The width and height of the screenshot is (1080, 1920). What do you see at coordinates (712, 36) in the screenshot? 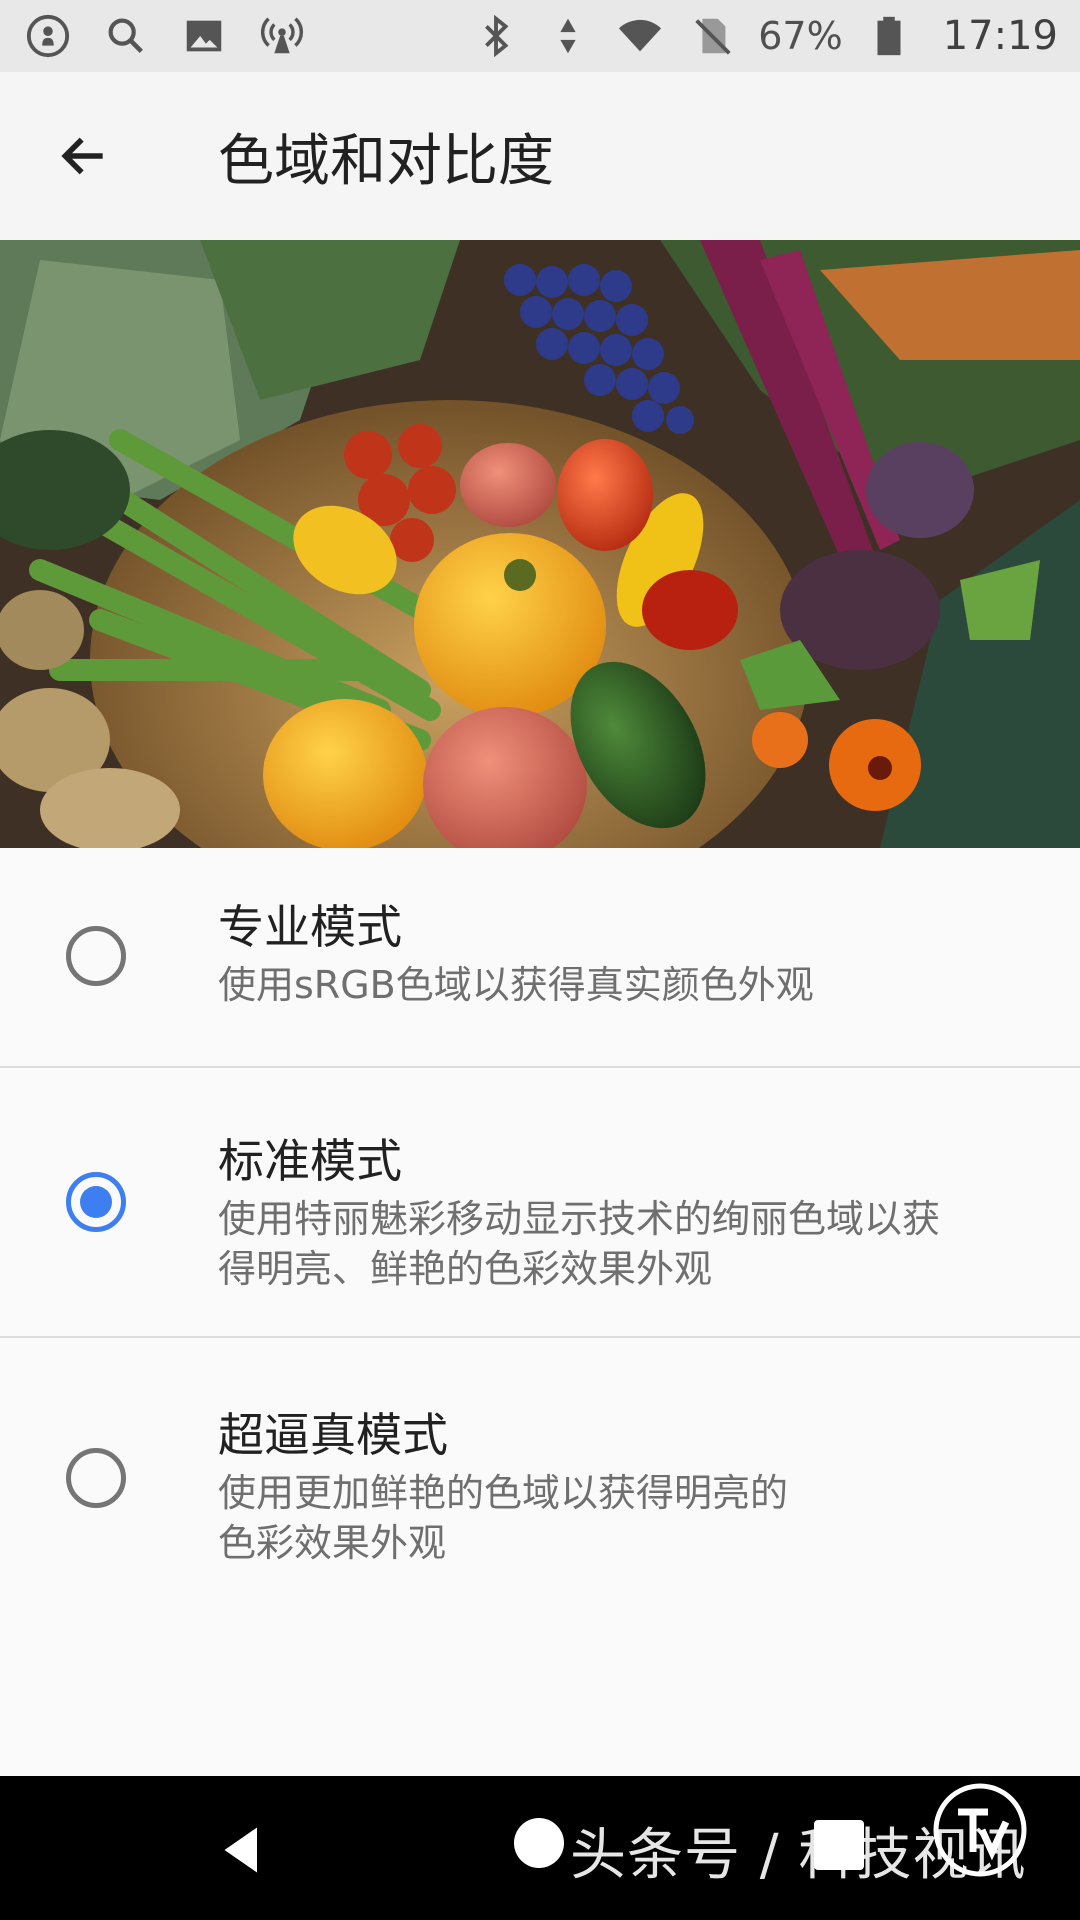
I see `no-sim-icon` at bounding box center [712, 36].